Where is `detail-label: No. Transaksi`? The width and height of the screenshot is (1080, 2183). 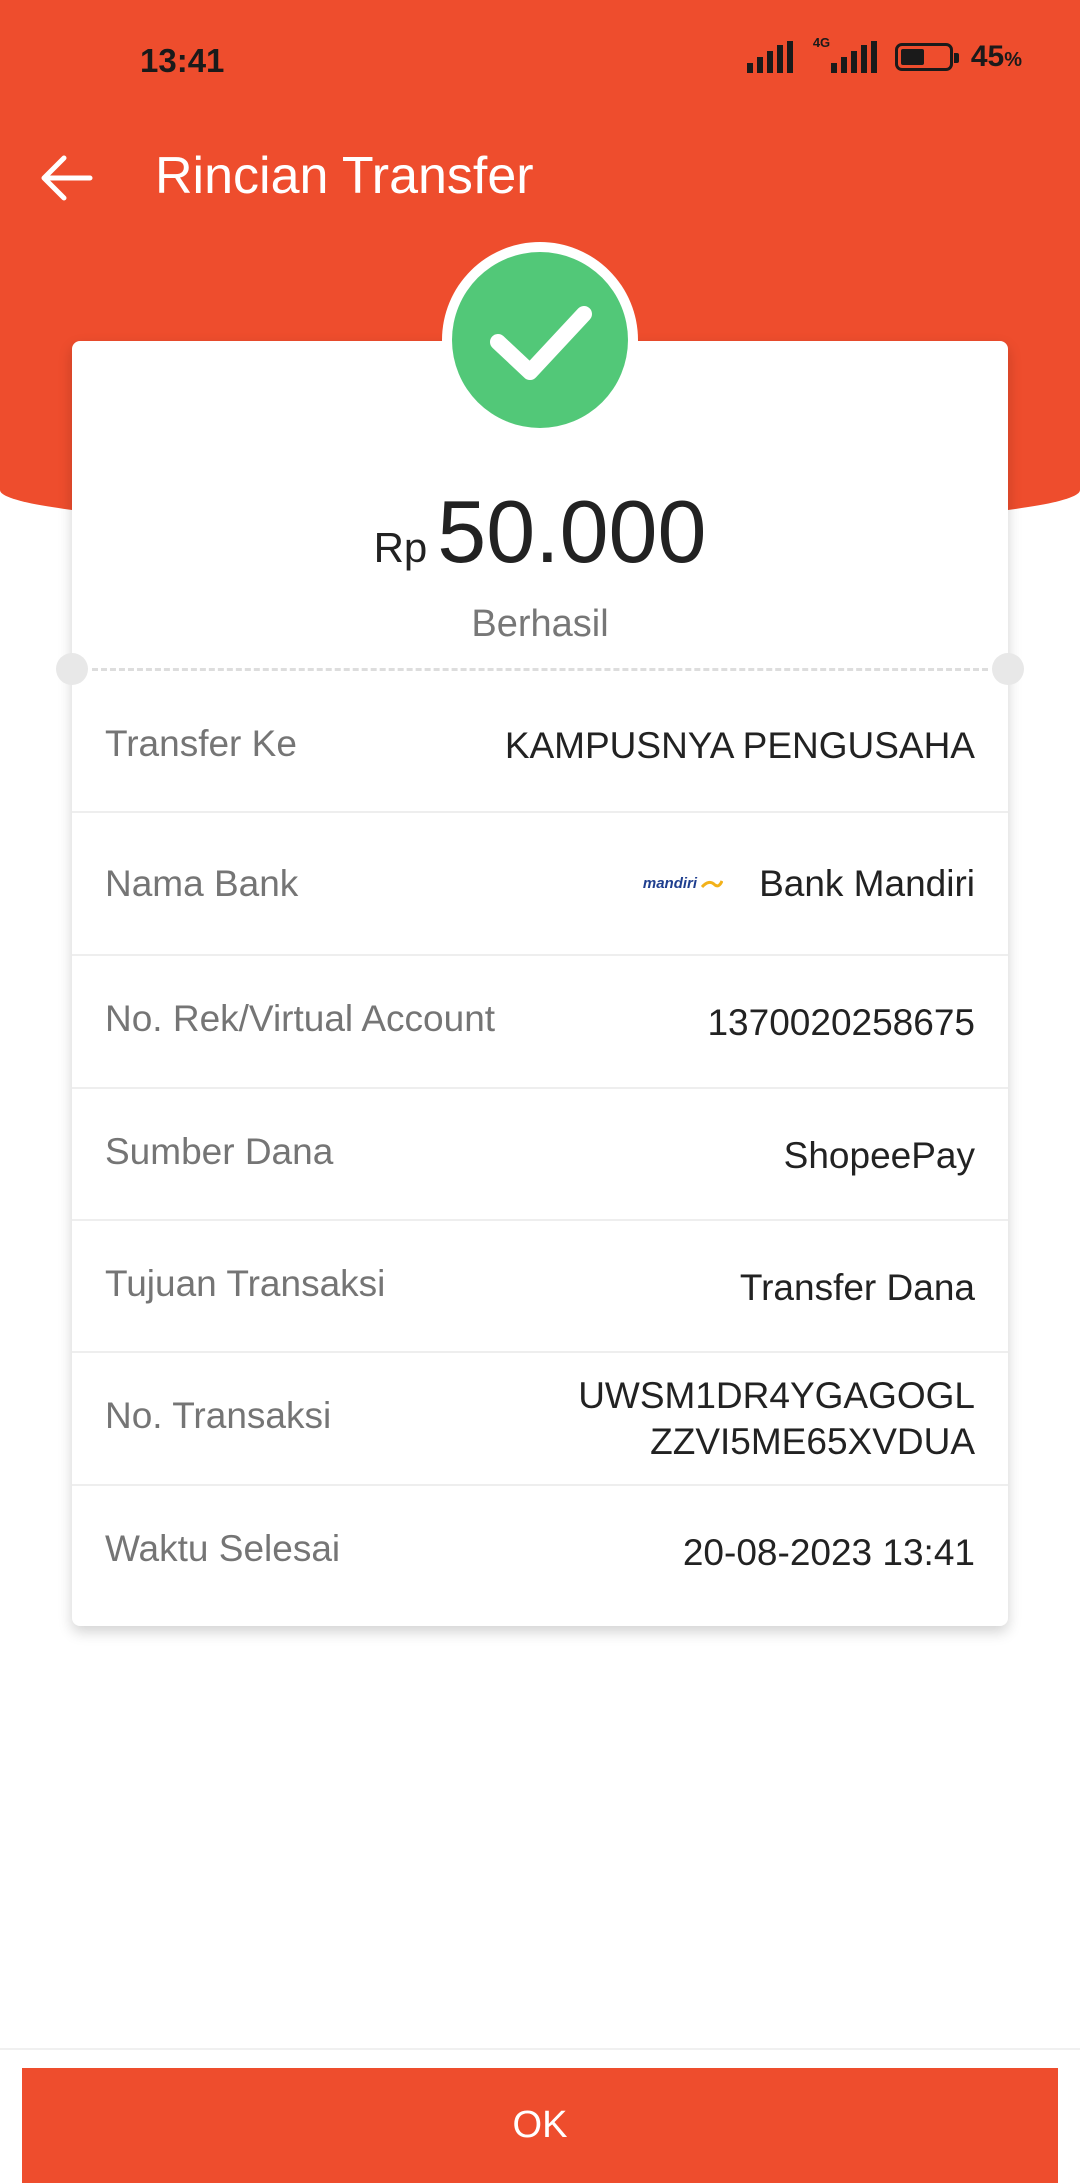 detail-label: No. Transaksi is located at coordinates (218, 1415).